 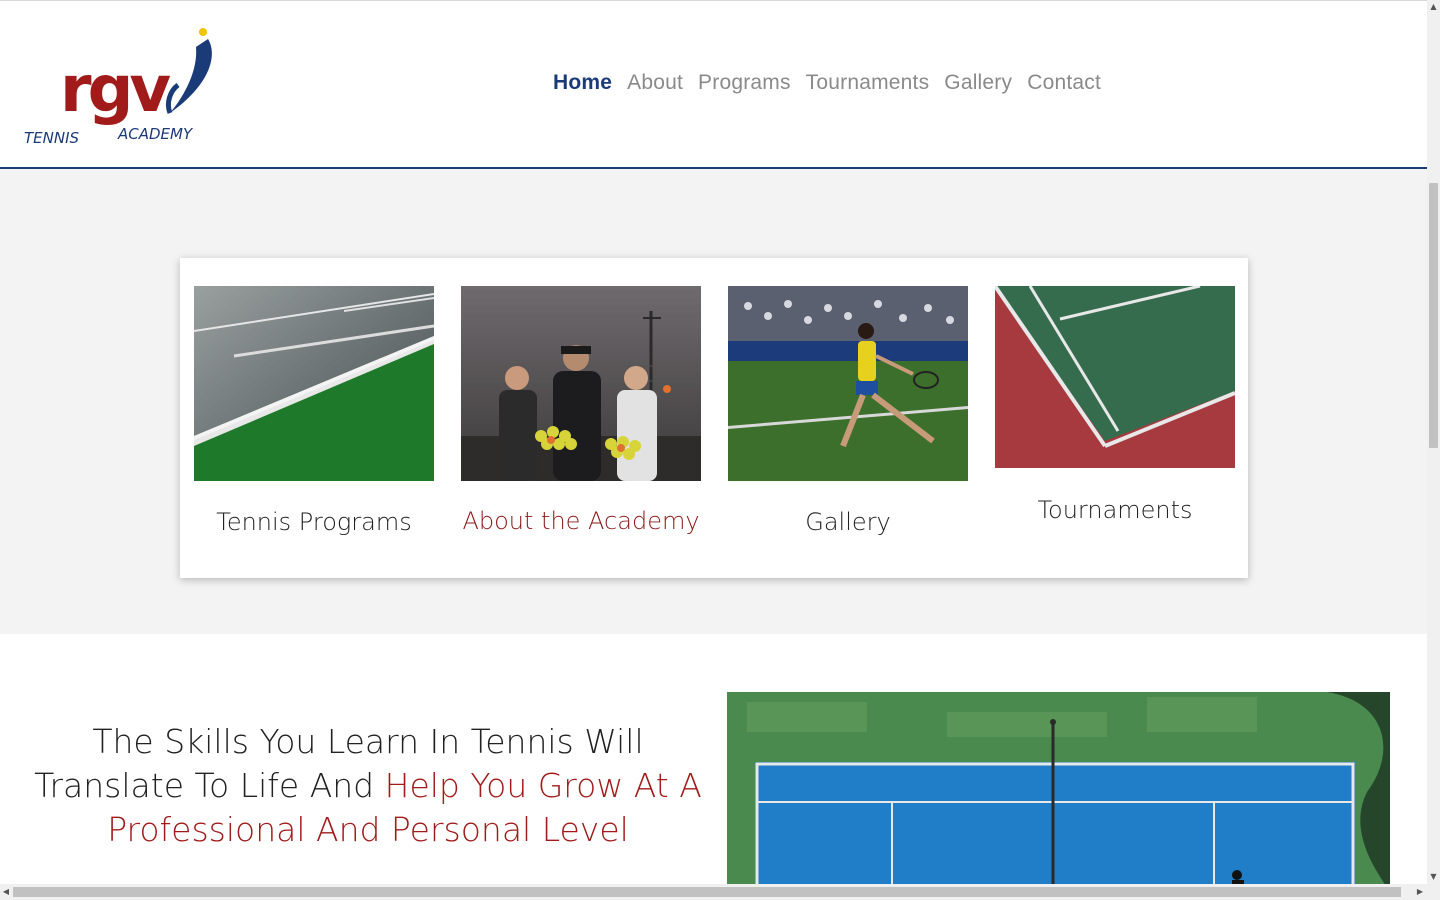 What do you see at coordinates (155, 134) in the screenshot?
I see `logo-text-academy: ACADEMY` at bounding box center [155, 134].